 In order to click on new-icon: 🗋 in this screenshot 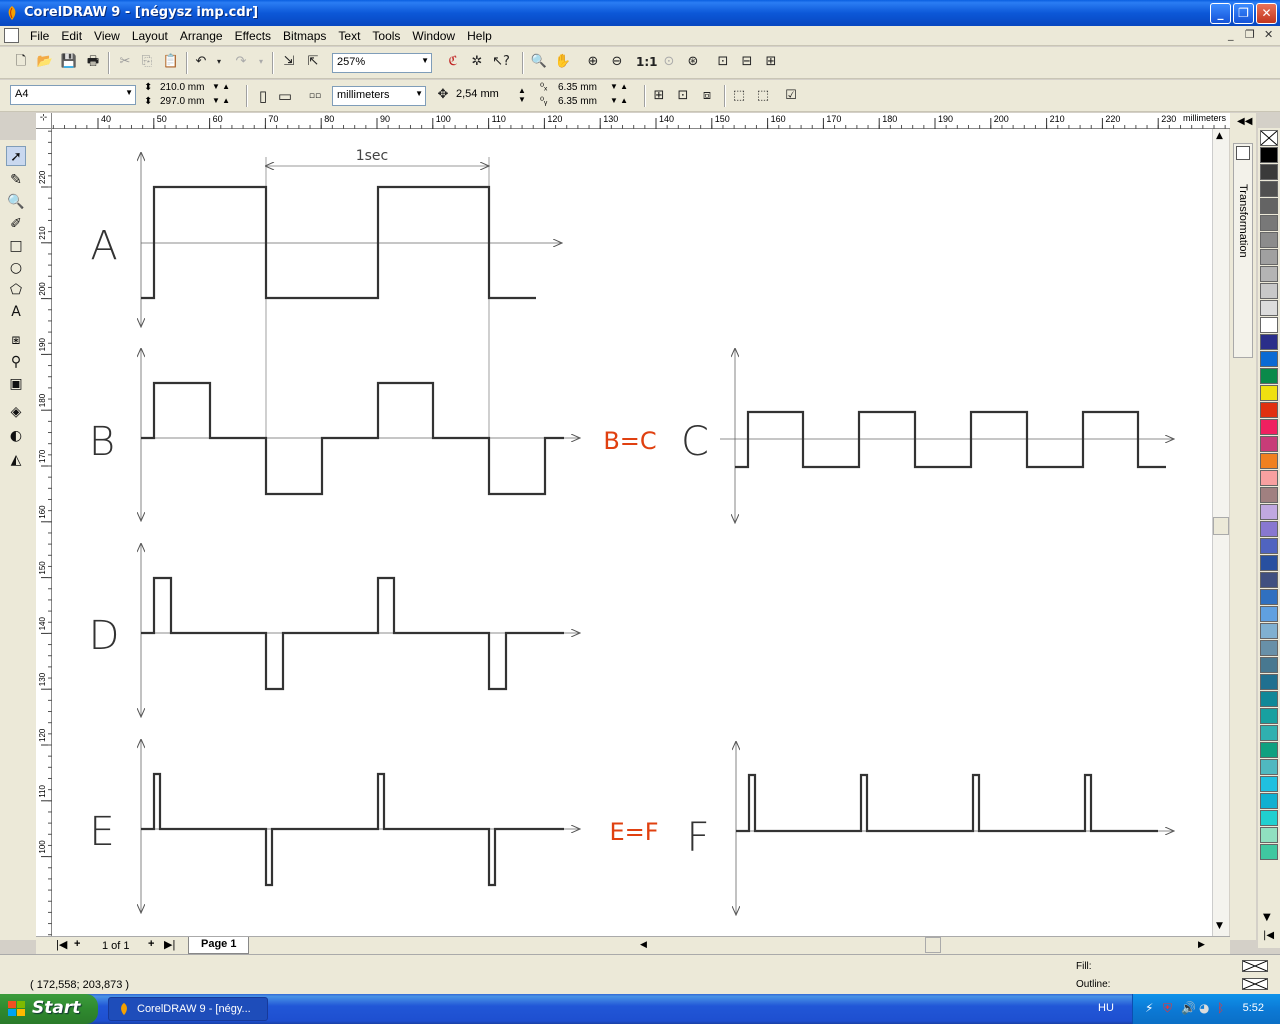, I will do `click(21, 62)`.